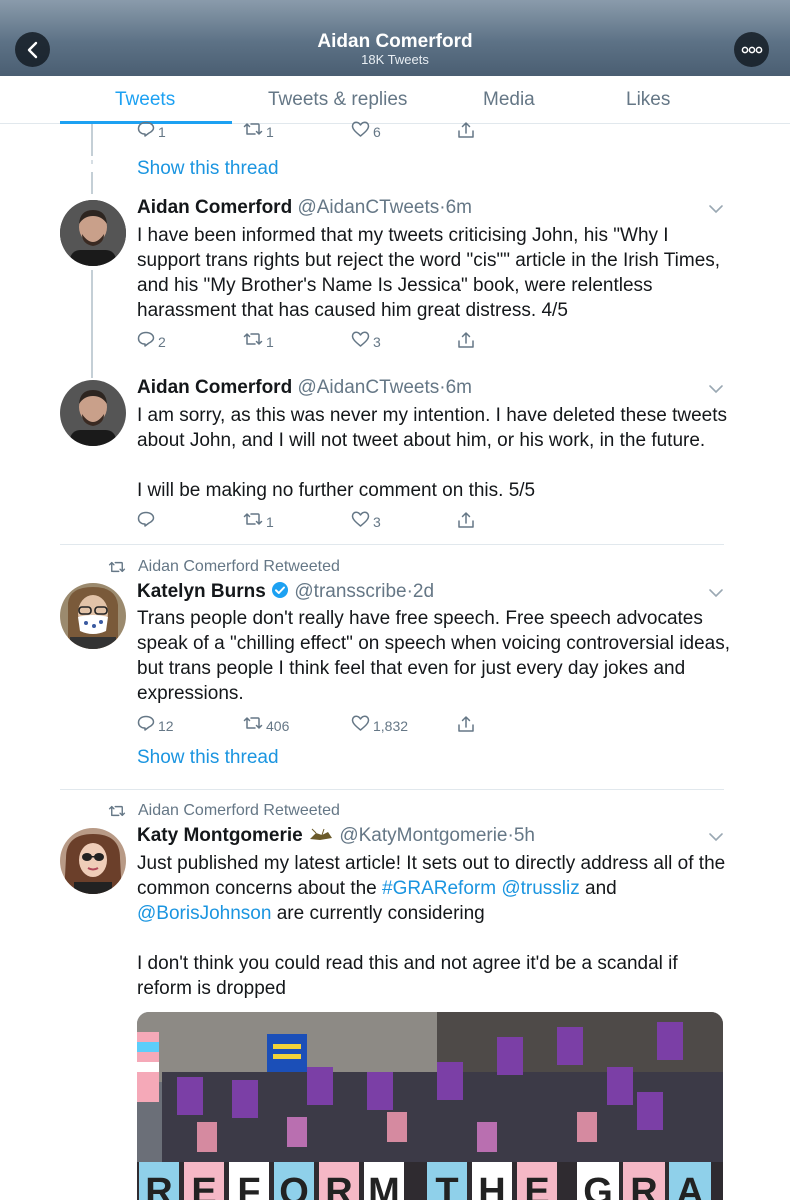  I want to click on tweet-actions: 1 1 6, so click(317, 132).